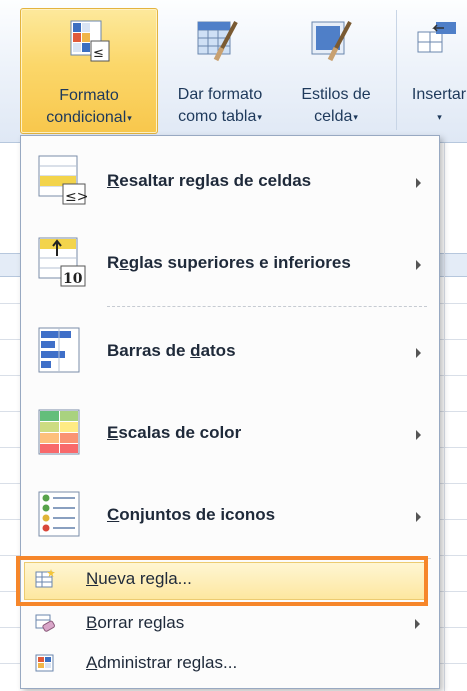  I want to click on menu-divider, so click(267, 306).